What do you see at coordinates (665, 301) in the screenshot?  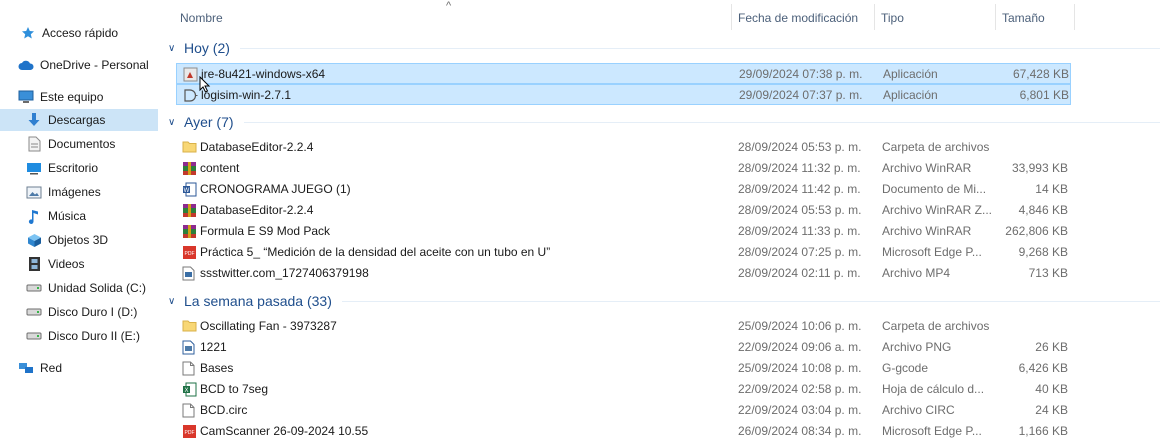 I see `group-header: ∨ La semana pasada (33)` at bounding box center [665, 301].